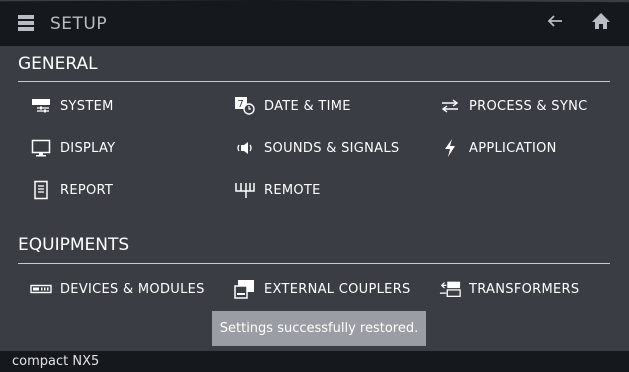 Image resolution: width=629 pixels, height=372 pixels. I want to click on menu-item-process-sync: PROCESS & SYNC, so click(513, 106).